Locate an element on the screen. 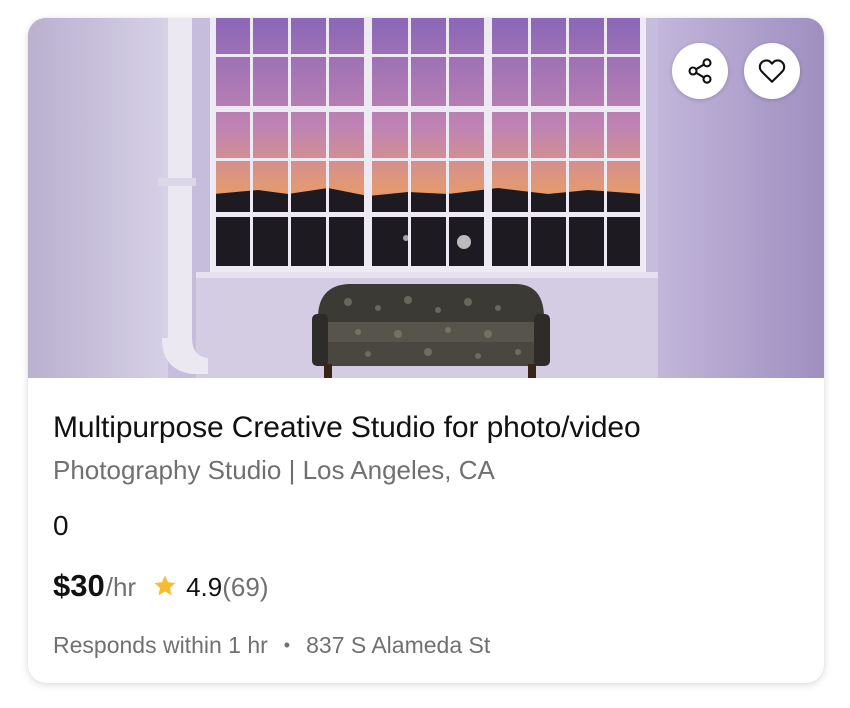  heart-icon is located at coordinates (772, 71).